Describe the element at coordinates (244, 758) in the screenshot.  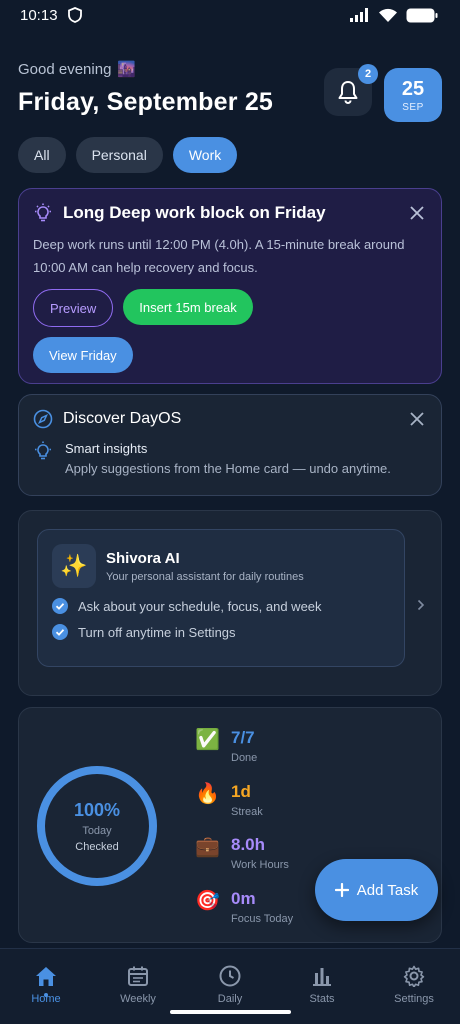
I see `stat-label: Done` at that location.